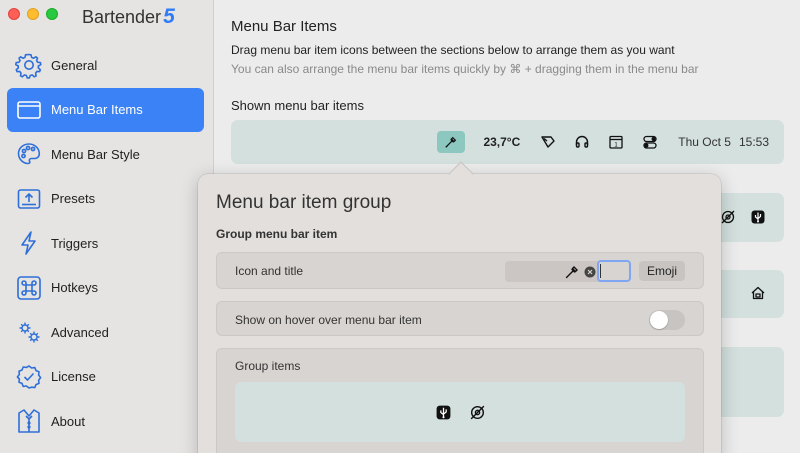  Describe the element at coordinates (73, 377) in the screenshot. I see `sidebar-item-label: License` at that location.